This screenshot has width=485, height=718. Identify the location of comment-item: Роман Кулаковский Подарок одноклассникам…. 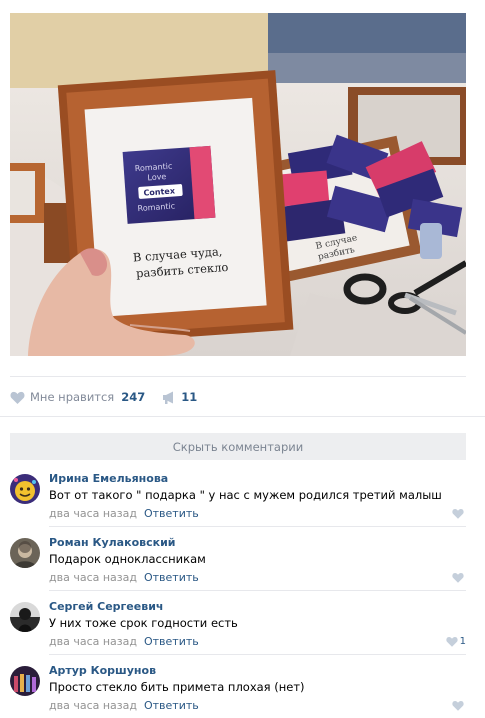
(238, 562).